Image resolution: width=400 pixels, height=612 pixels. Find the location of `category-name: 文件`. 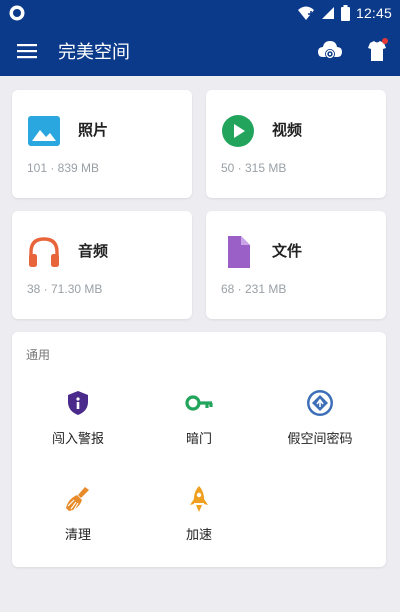

category-name: 文件 is located at coordinates (287, 251).